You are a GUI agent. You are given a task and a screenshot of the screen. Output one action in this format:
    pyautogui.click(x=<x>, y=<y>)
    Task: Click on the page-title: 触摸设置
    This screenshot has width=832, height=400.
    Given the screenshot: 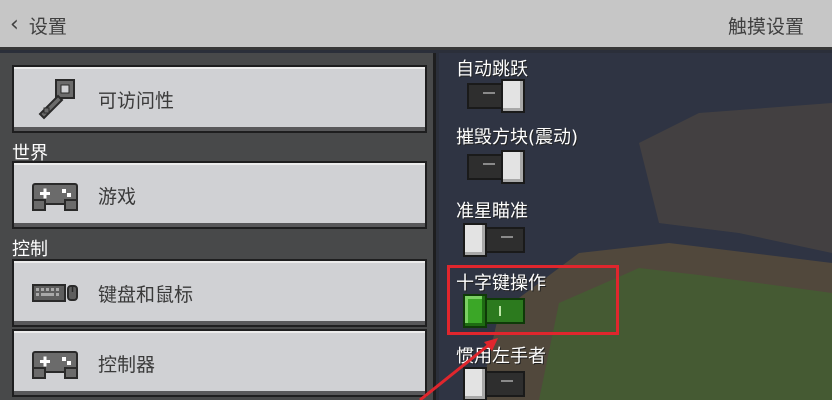 What is the action you would take?
    pyautogui.click(x=765, y=27)
    